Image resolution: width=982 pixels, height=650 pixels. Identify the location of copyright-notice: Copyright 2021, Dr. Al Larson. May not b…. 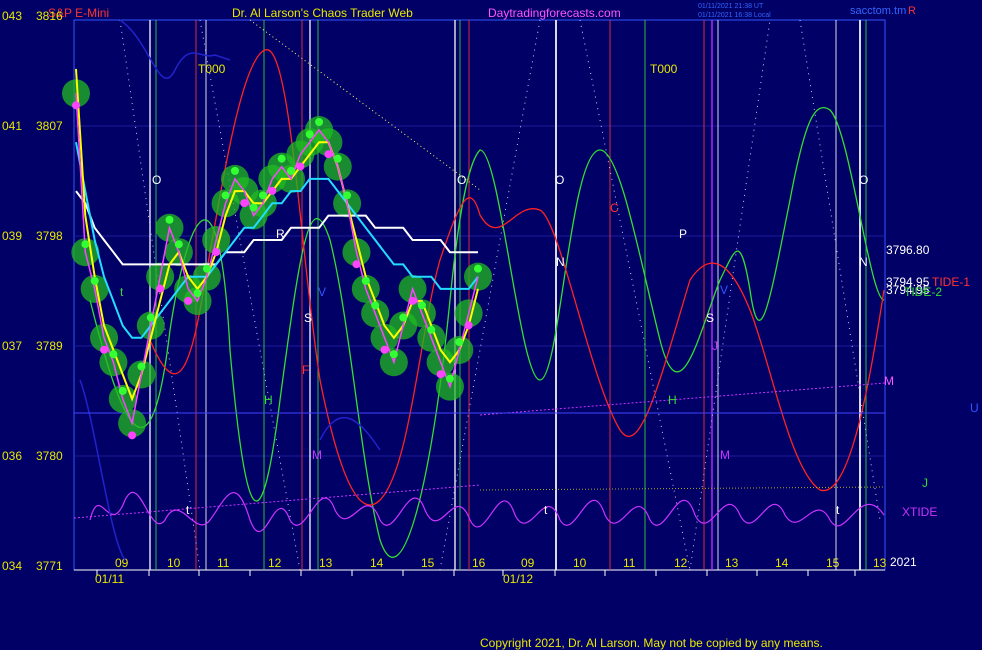
(651, 643).